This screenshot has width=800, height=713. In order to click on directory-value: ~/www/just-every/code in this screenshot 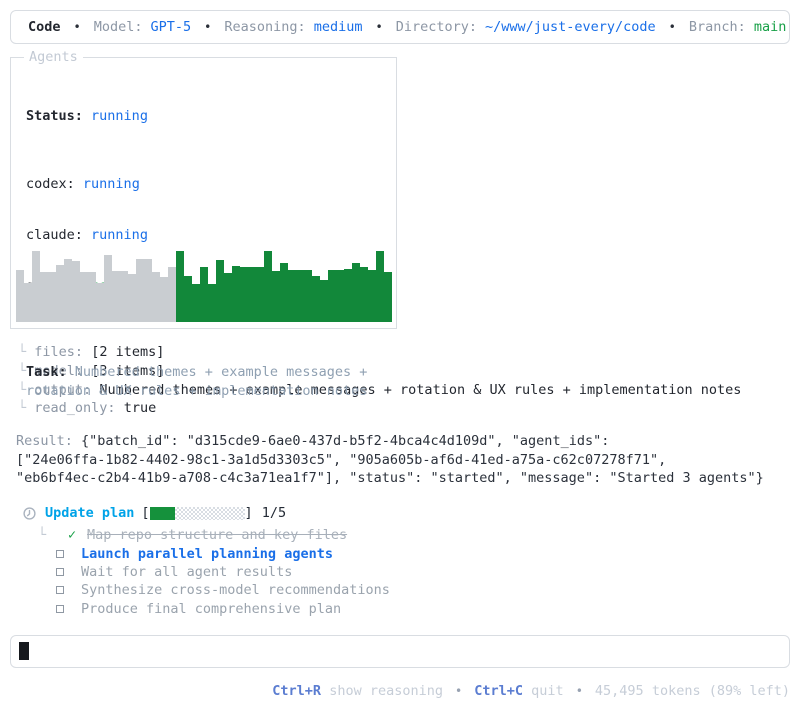, I will do `click(570, 27)`.